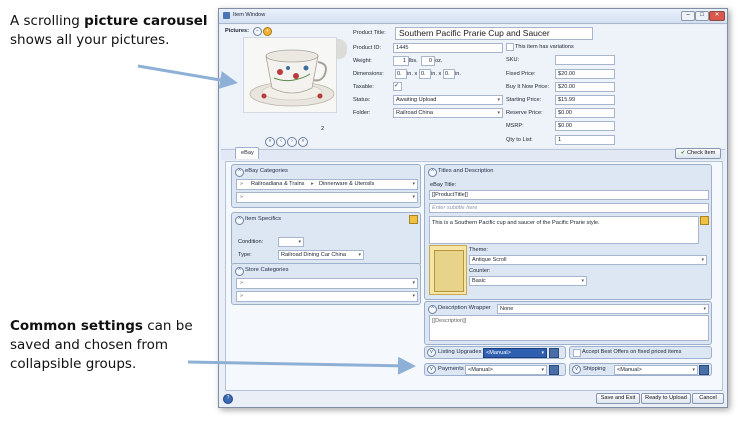  What do you see at coordinates (187, 76) in the screenshot?
I see `arrow-to-carousel` at bounding box center [187, 76].